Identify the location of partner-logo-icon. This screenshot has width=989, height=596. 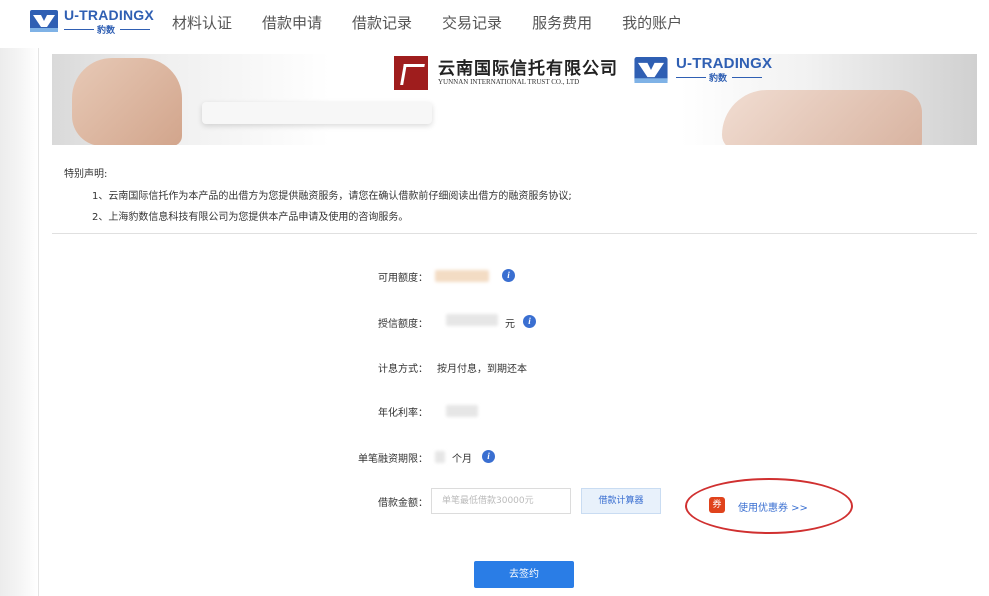
(651, 70).